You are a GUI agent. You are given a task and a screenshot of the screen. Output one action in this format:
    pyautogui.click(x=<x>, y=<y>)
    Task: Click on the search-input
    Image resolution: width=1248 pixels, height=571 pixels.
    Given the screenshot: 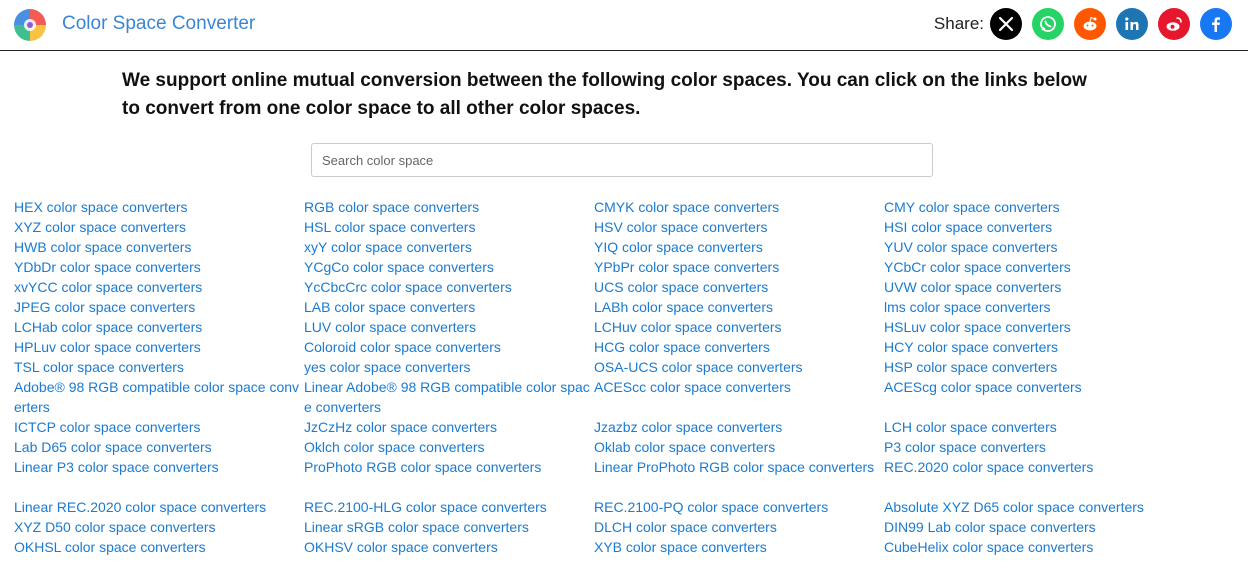 What is the action you would take?
    pyautogui.click(x=622, y=160)
    